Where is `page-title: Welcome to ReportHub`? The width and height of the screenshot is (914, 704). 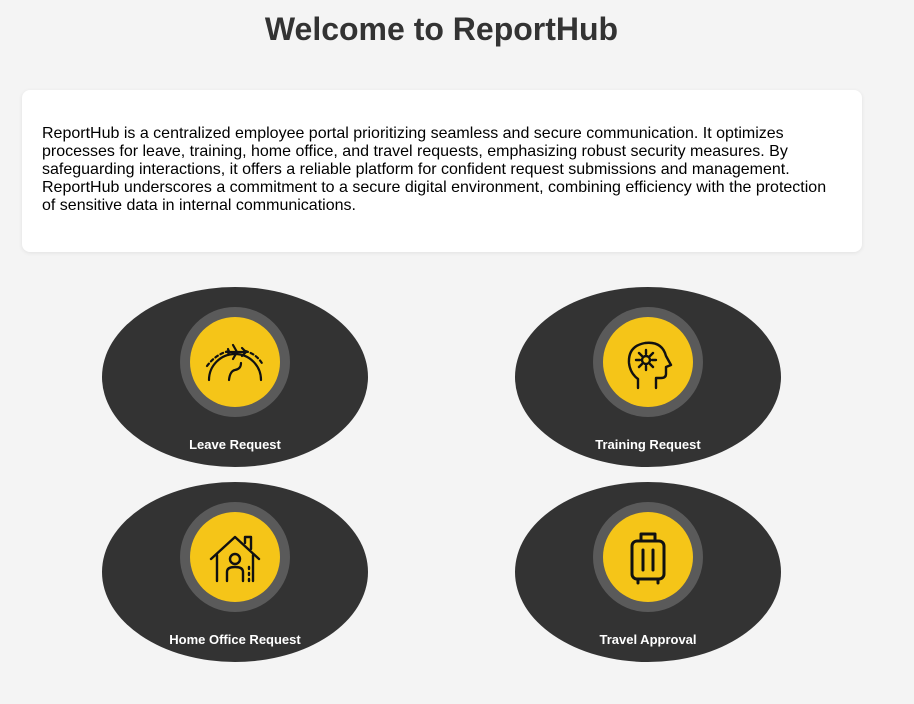
page-title: Welcome to ReportHub is located at coordinates (441, 29).